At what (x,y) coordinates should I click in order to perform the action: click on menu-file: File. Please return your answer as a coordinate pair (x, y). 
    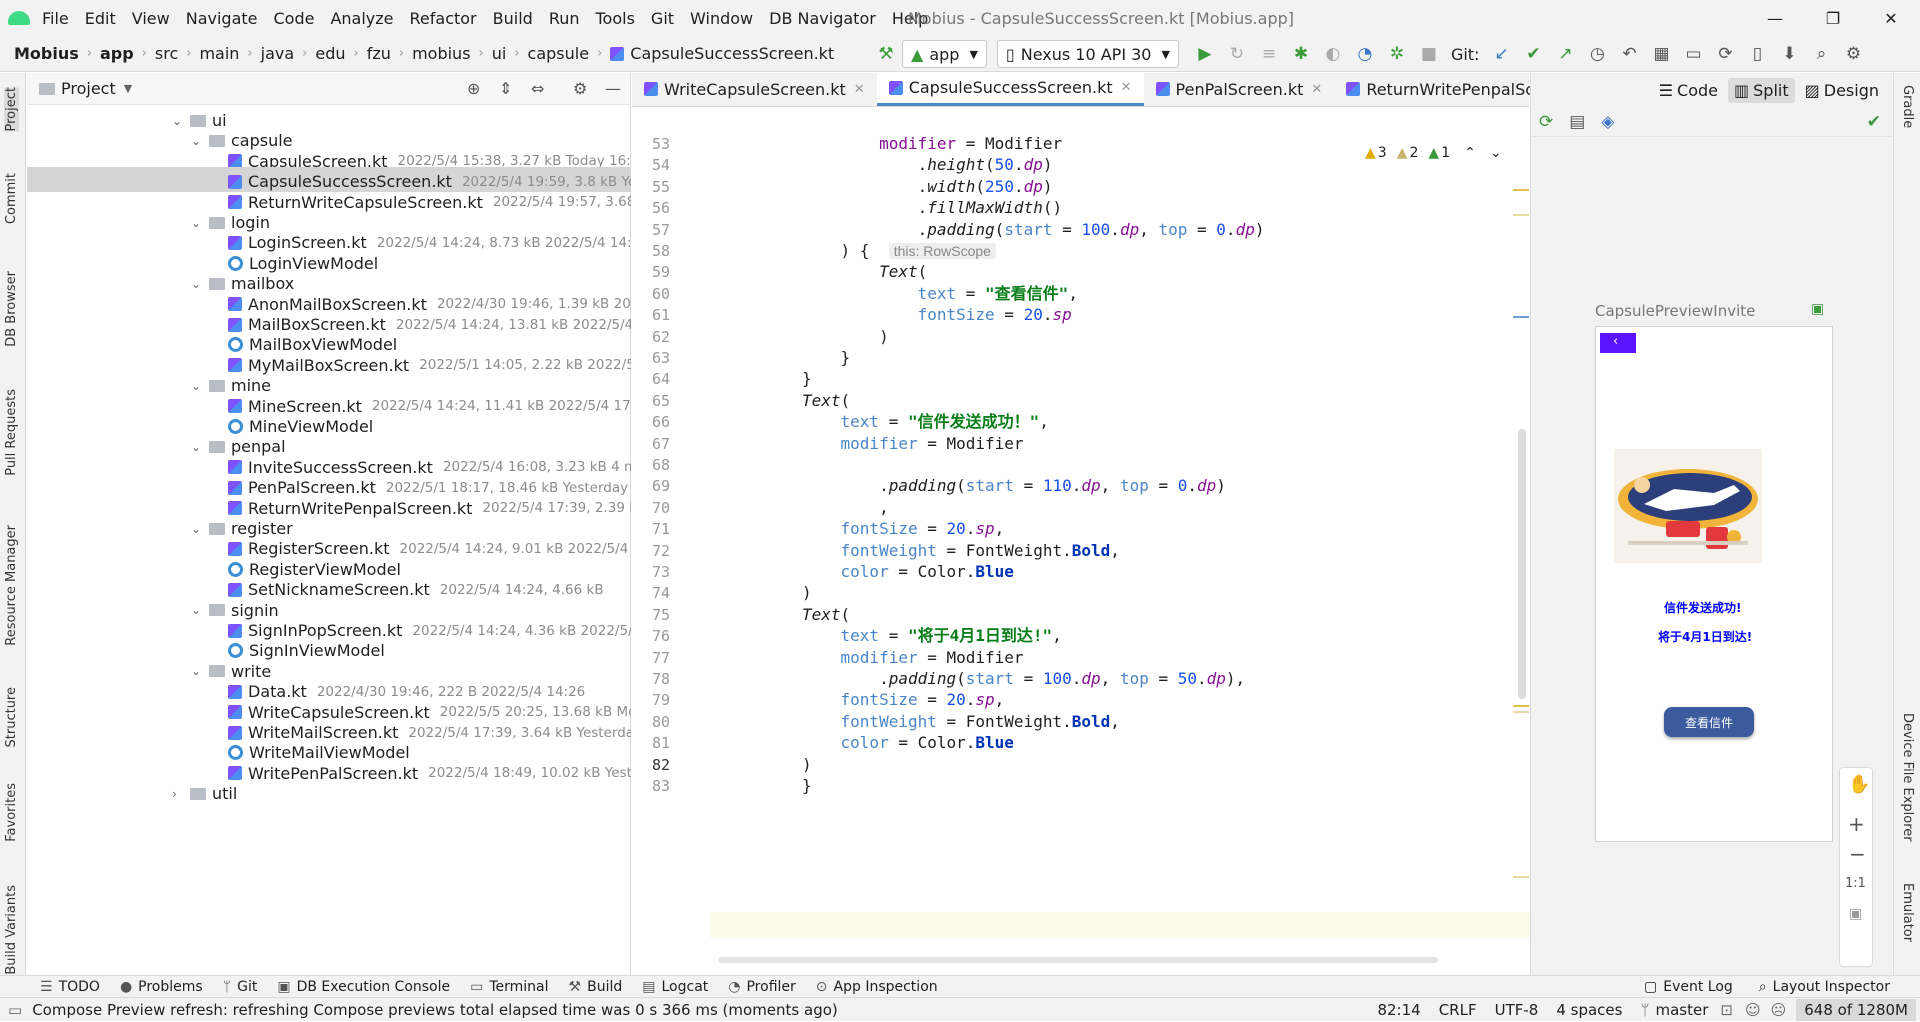
    Looking at the image, I should click on (55, 18).